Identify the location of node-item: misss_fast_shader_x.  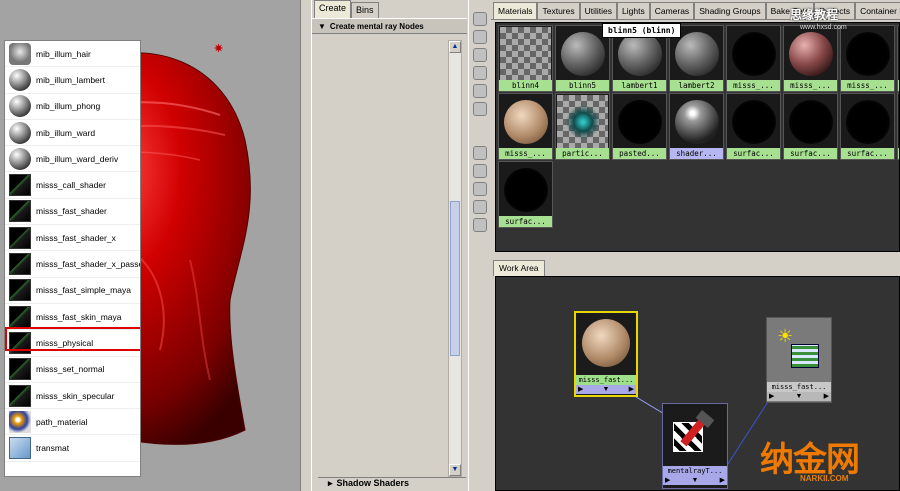
(72, 238).